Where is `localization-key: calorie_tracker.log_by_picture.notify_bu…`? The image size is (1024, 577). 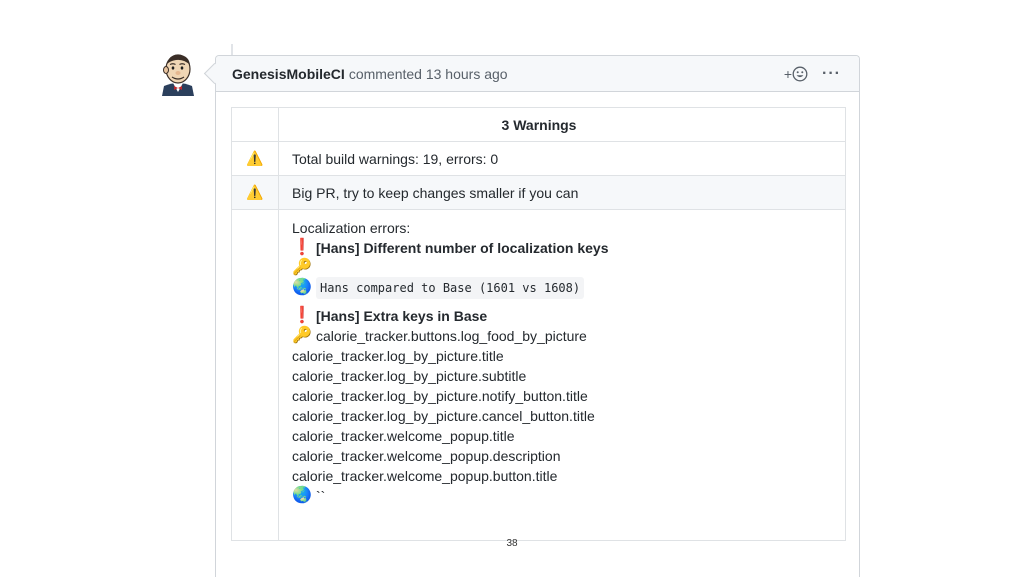
localization-key: calorie_tracker.log_by_picture.notify_bu… is located at coordinates (440, 396).